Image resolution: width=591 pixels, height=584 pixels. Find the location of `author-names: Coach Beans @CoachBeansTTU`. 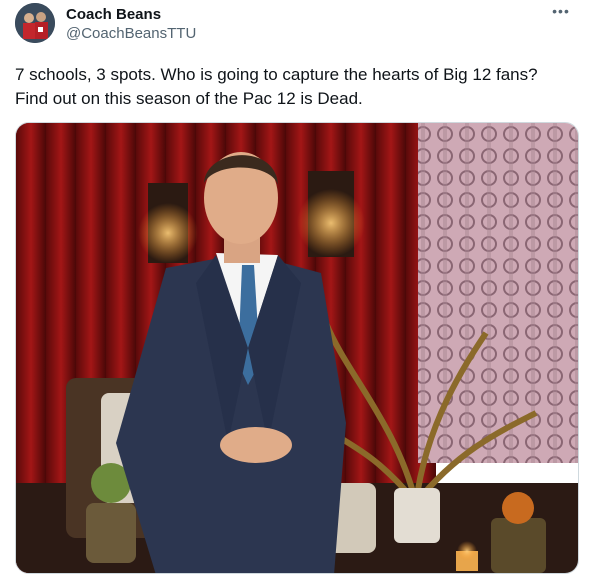

author-names: Coach Beans @CoachBeansTTU is located at coordinates (131, 25).